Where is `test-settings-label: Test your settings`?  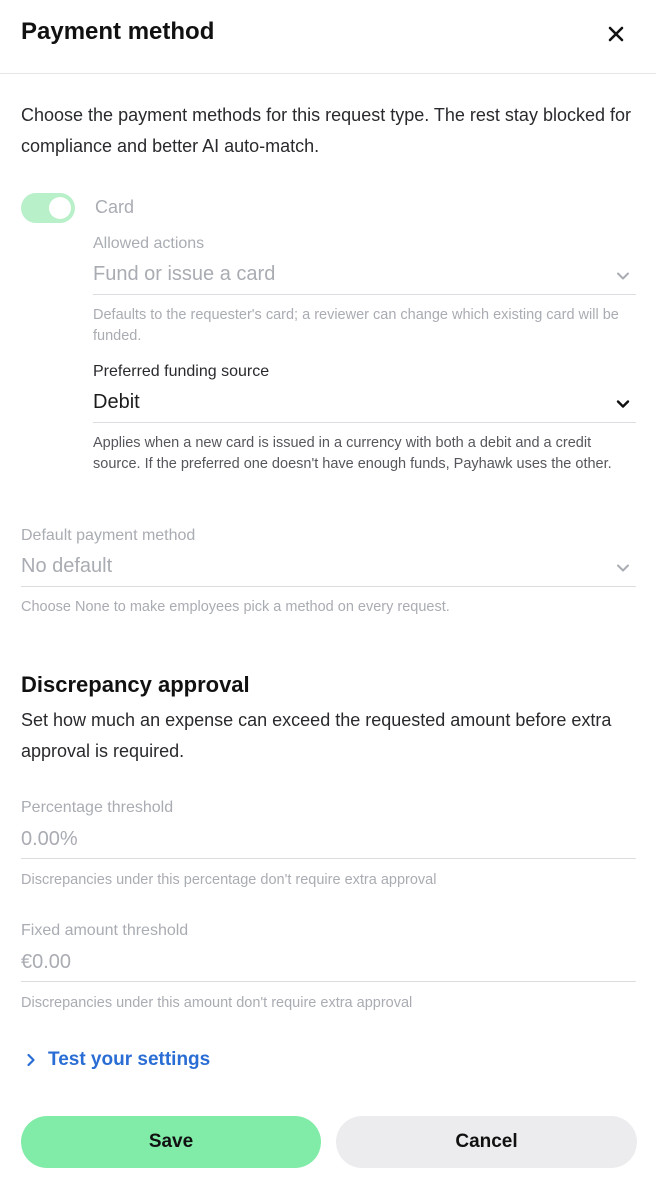 test-settings-label: Test your settings is located at coordinates (129, 1059).